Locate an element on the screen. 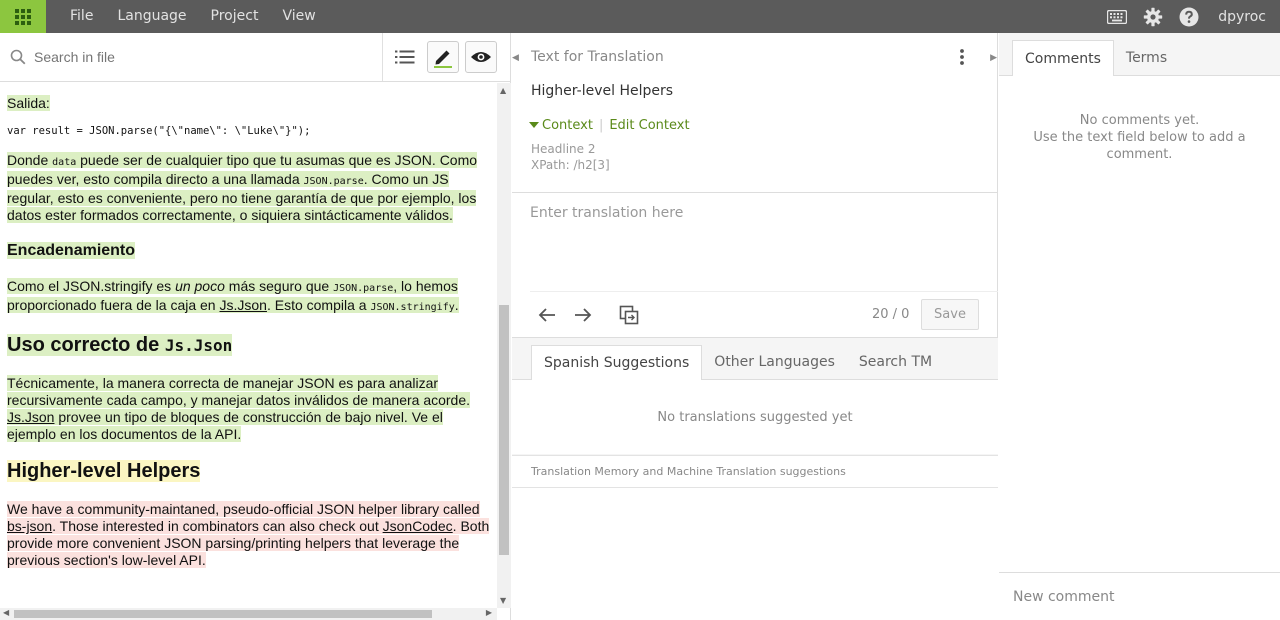 Image resolution: width=1280 pixels, height=620 pixels. menu-project: Project is located at coordinates (235, 16).